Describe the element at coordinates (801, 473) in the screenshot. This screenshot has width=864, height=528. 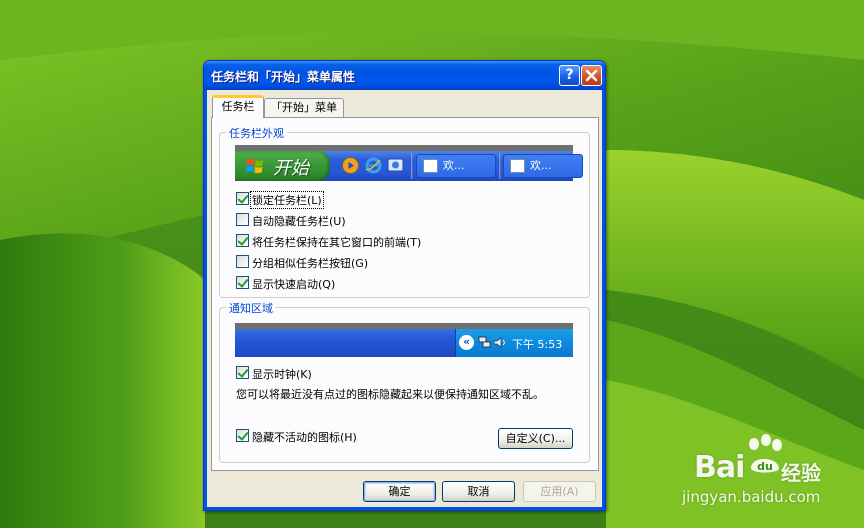
I see `watermark-brand2: 经验` at that location.